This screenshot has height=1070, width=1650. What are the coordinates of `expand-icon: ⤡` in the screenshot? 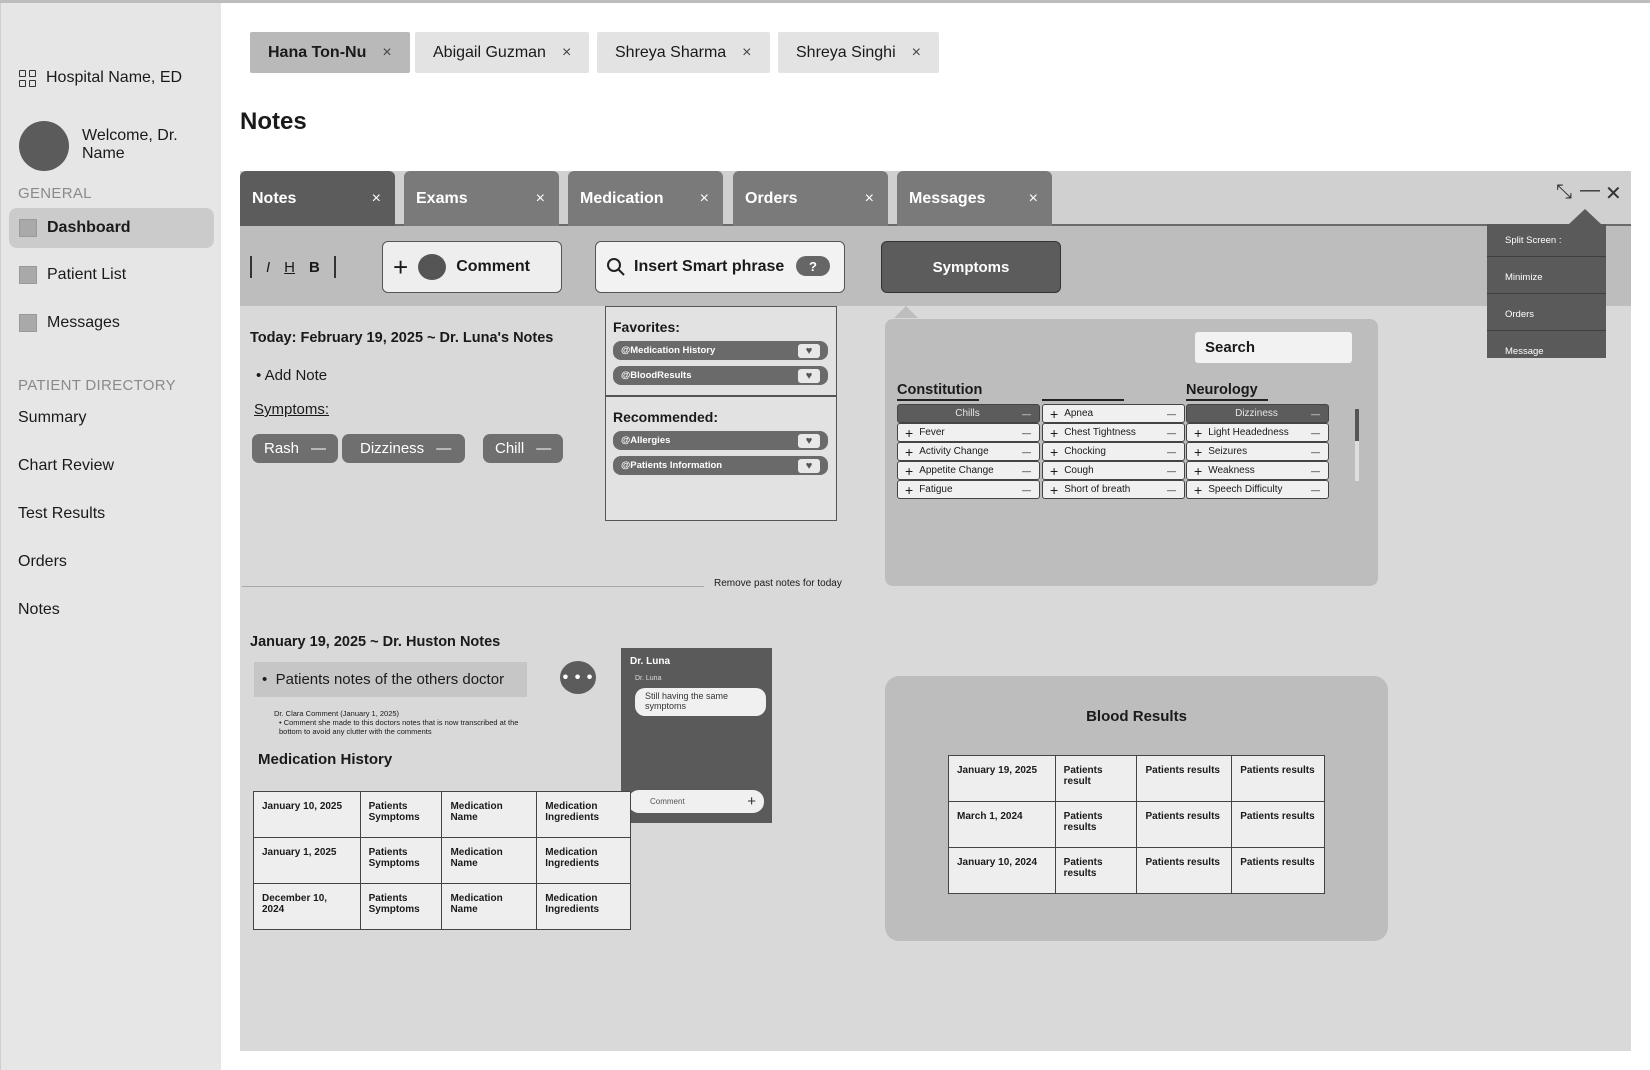 It's located at (1564, 192).